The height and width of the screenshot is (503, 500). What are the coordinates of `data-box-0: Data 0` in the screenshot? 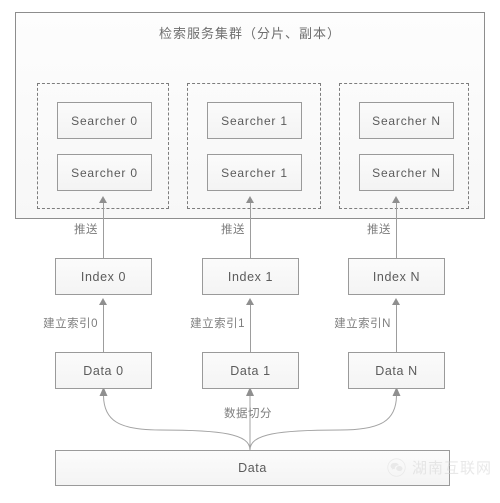 It's located at (103, 370).